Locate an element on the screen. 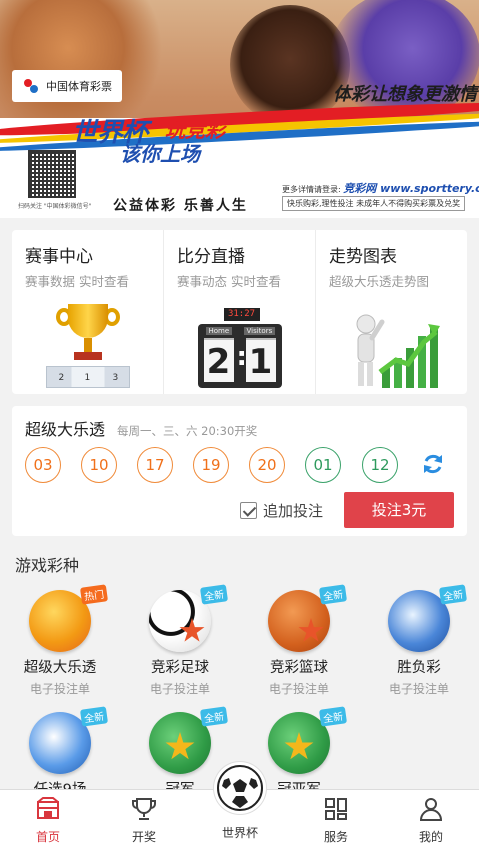 The width and height of the screenshot is (479, 853). game-name: 胜负彩 is located at coordinates (419, 668).